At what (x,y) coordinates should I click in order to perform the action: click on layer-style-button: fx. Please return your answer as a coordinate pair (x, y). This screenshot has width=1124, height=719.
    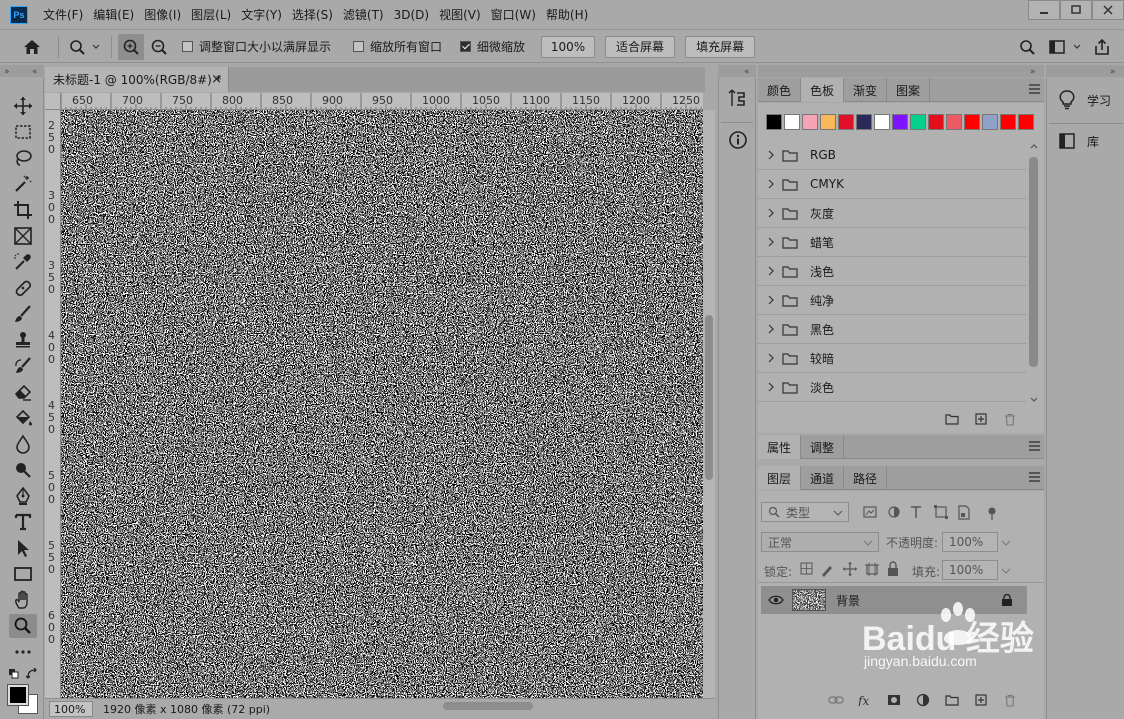
    Looking at the image, I should click on (864, 700).